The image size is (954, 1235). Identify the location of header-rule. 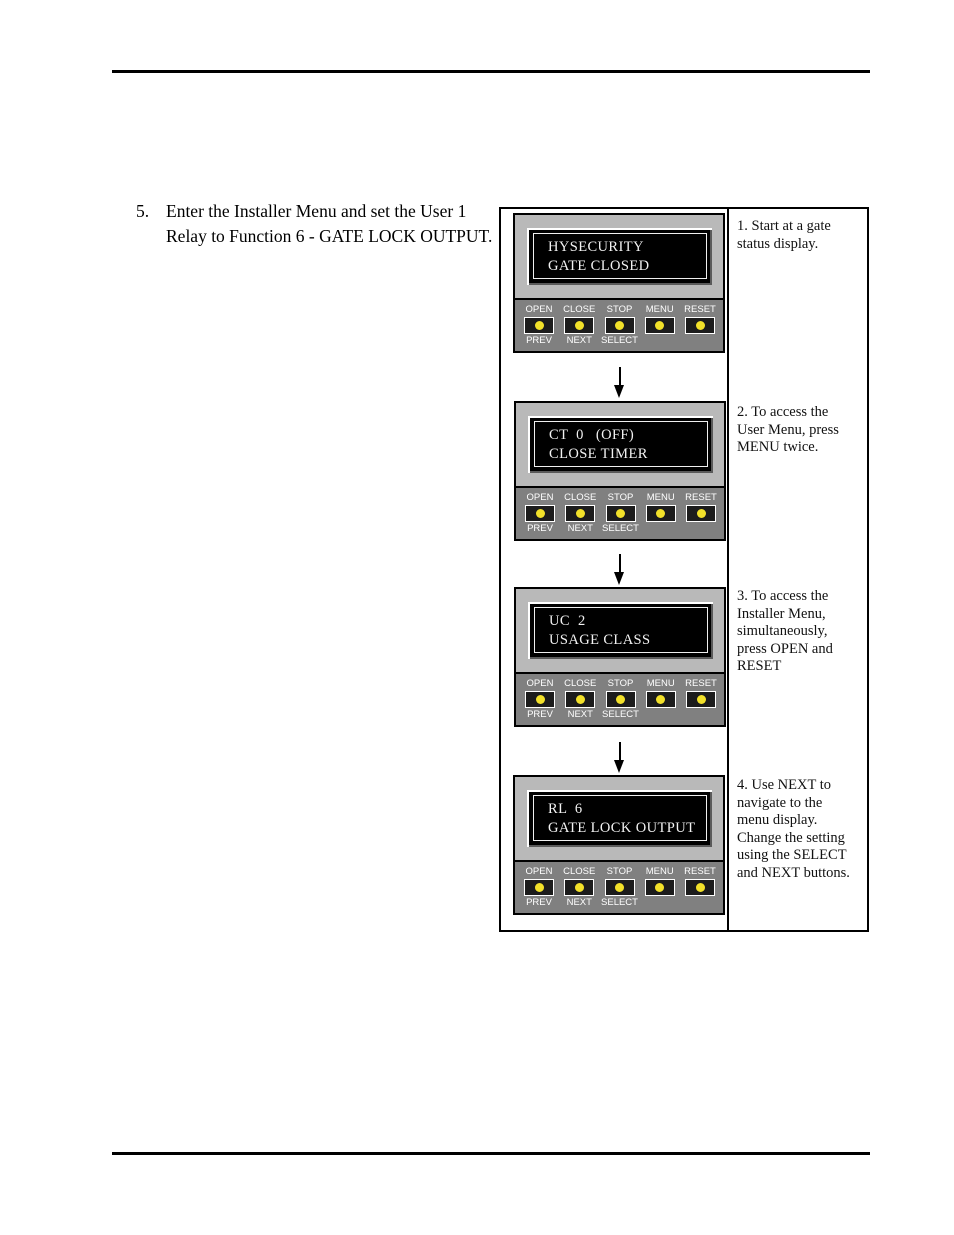
(491, 71).